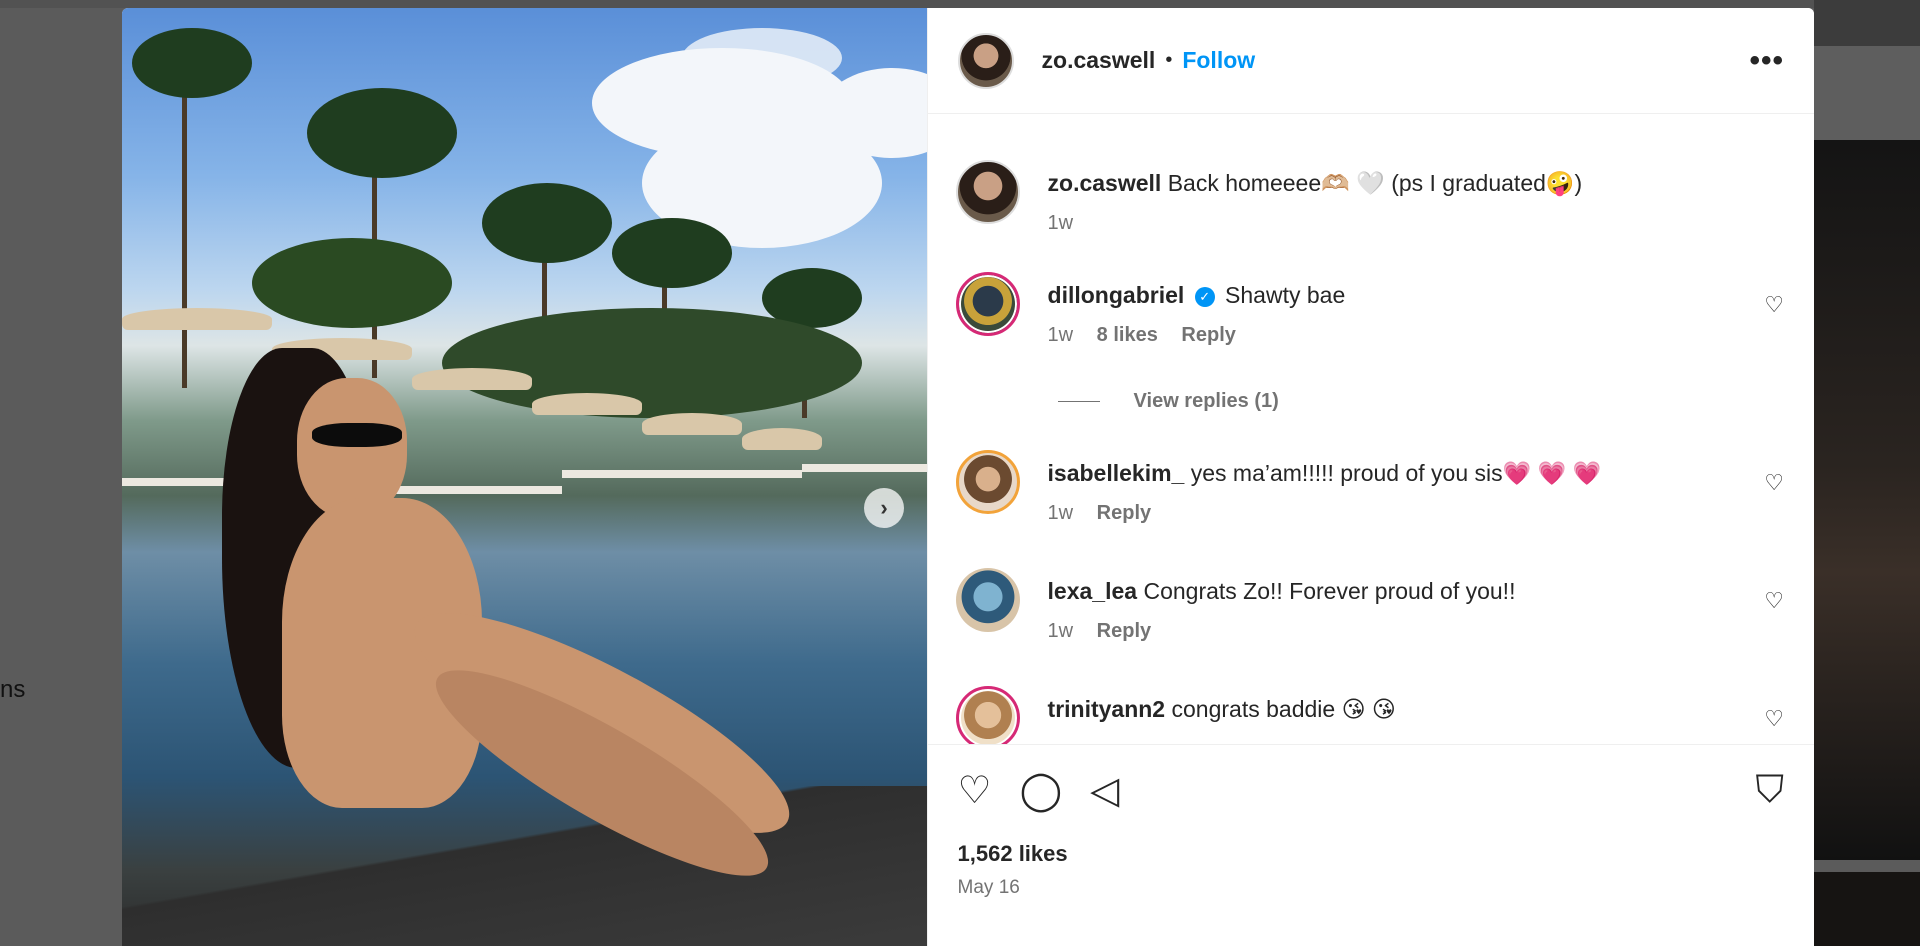  What do you see at coordinates (1041, 790) in the screenshot?
I see `comment-icon: ◯` at bounding box center [1041, 790].